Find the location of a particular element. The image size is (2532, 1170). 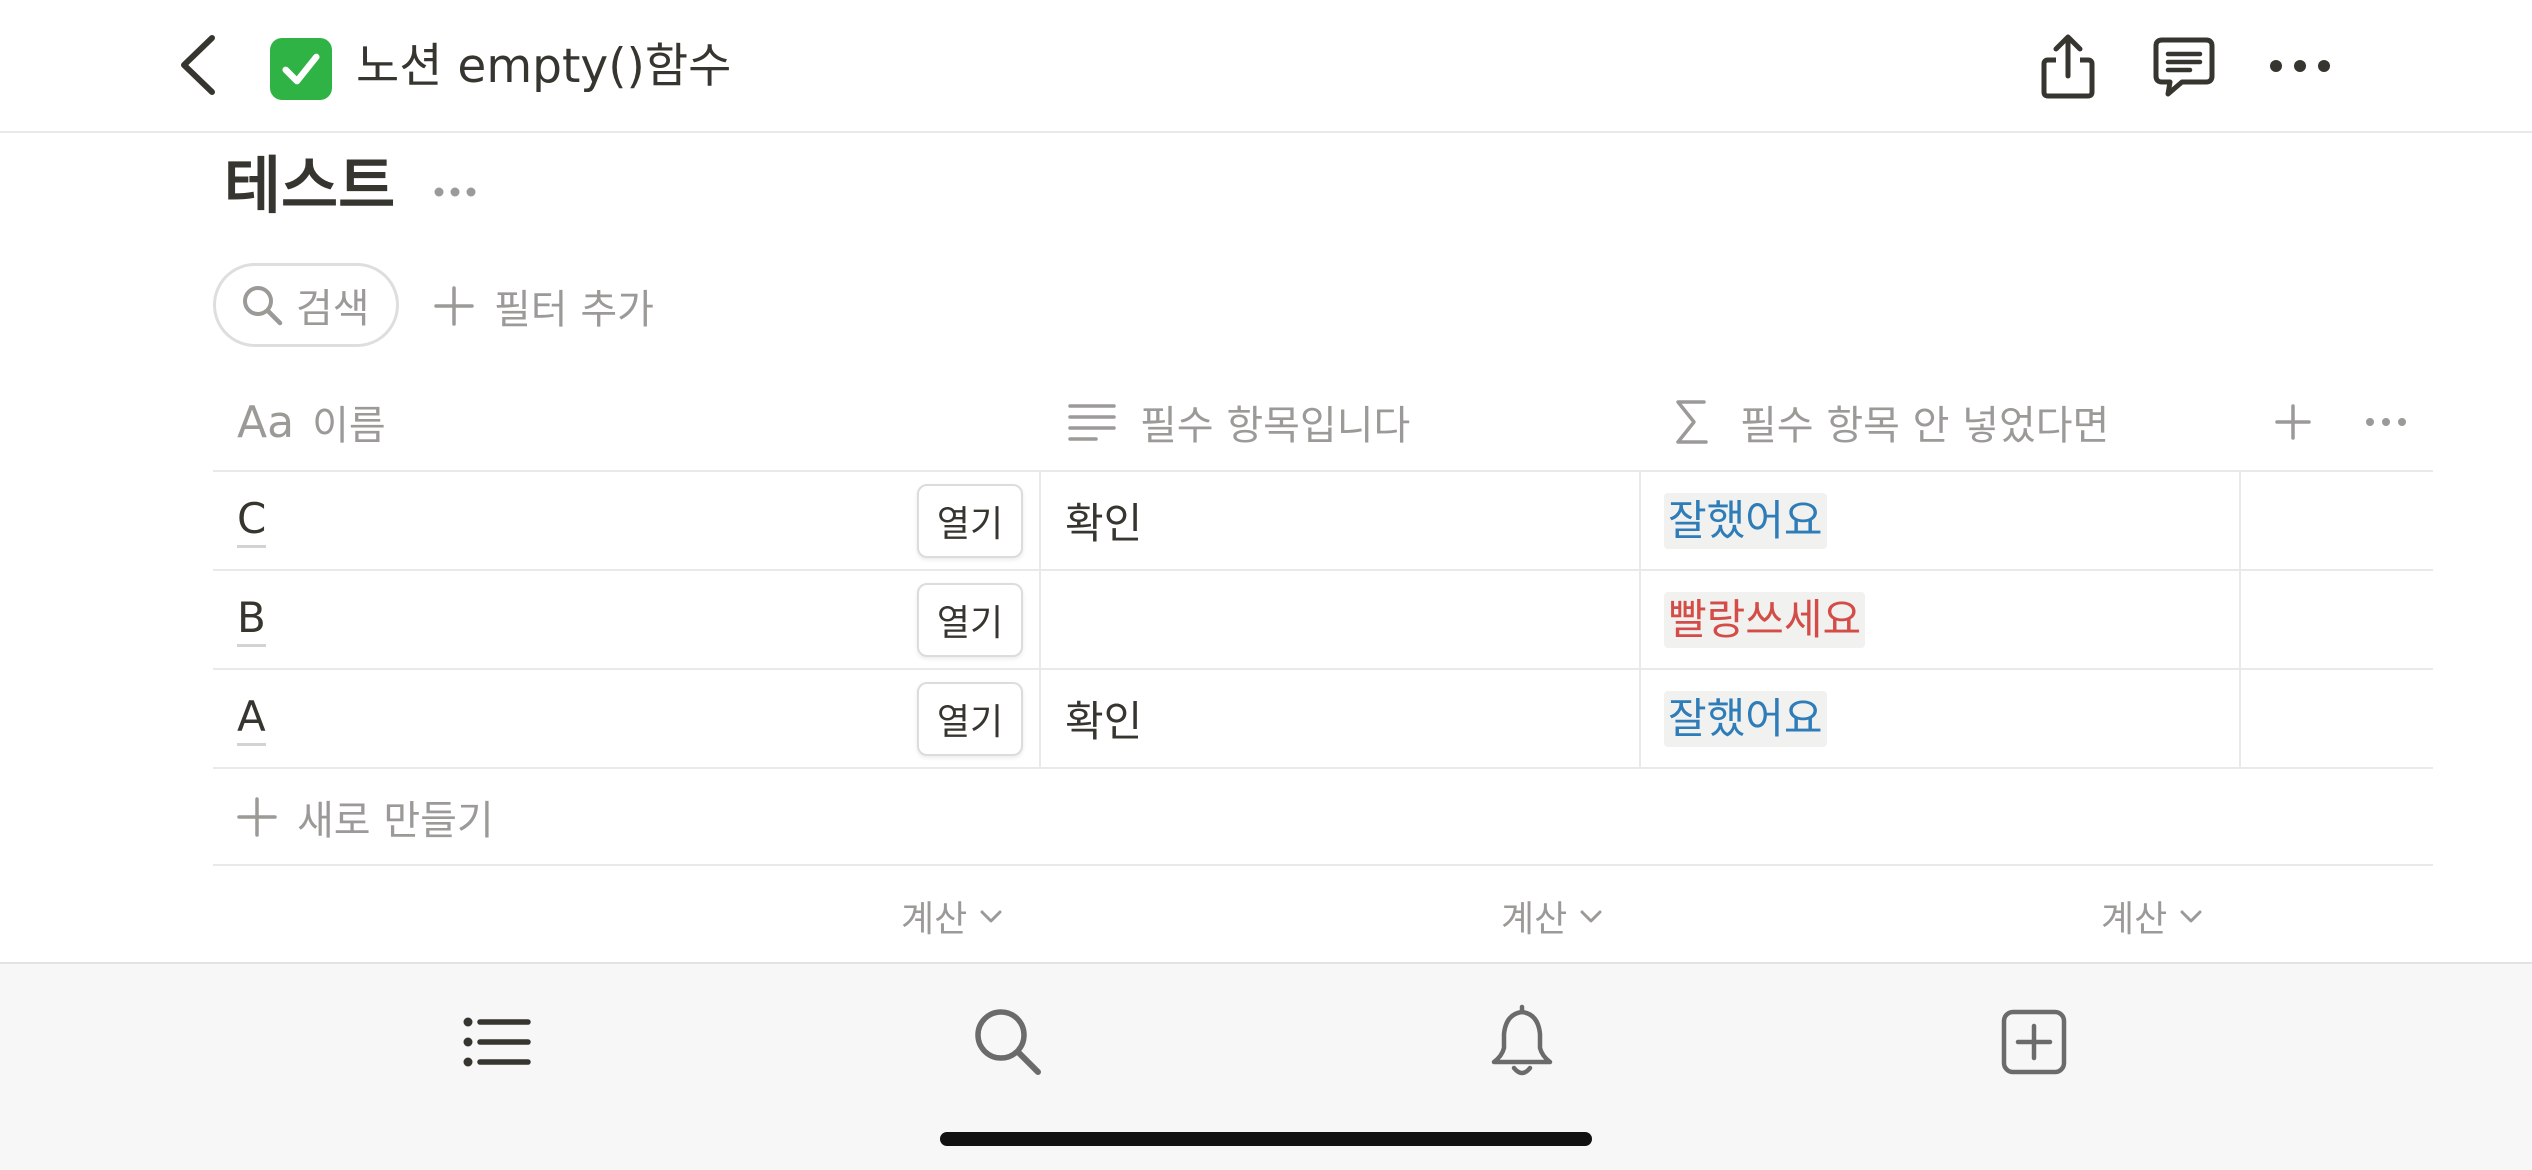

share-icon is located at coordinates (2068, 66).